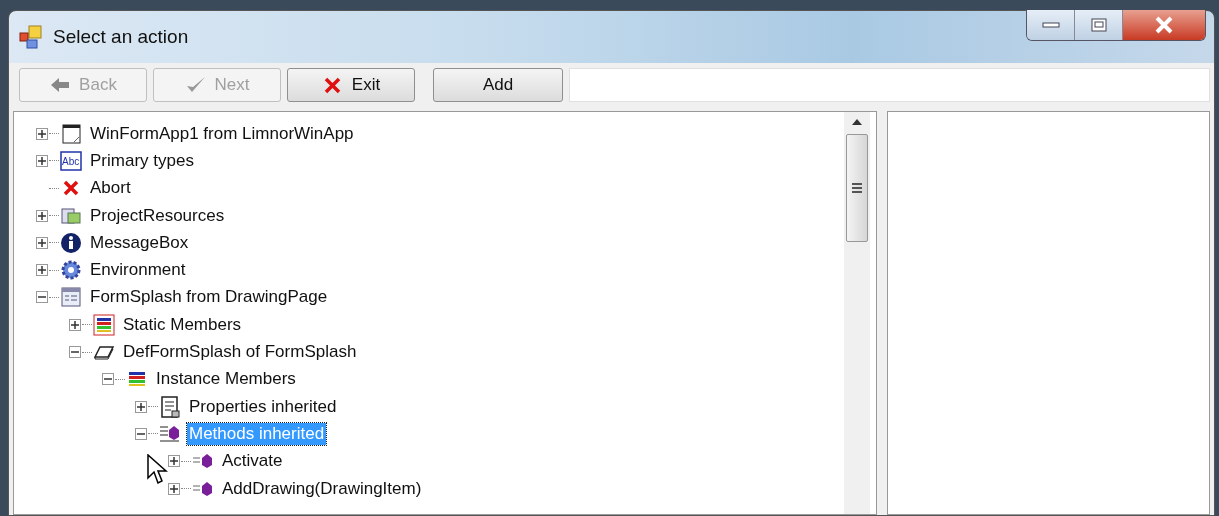 This screenshot has width=1219, height=516. I want to click on vertical-scrollbar, so click(857, 313).